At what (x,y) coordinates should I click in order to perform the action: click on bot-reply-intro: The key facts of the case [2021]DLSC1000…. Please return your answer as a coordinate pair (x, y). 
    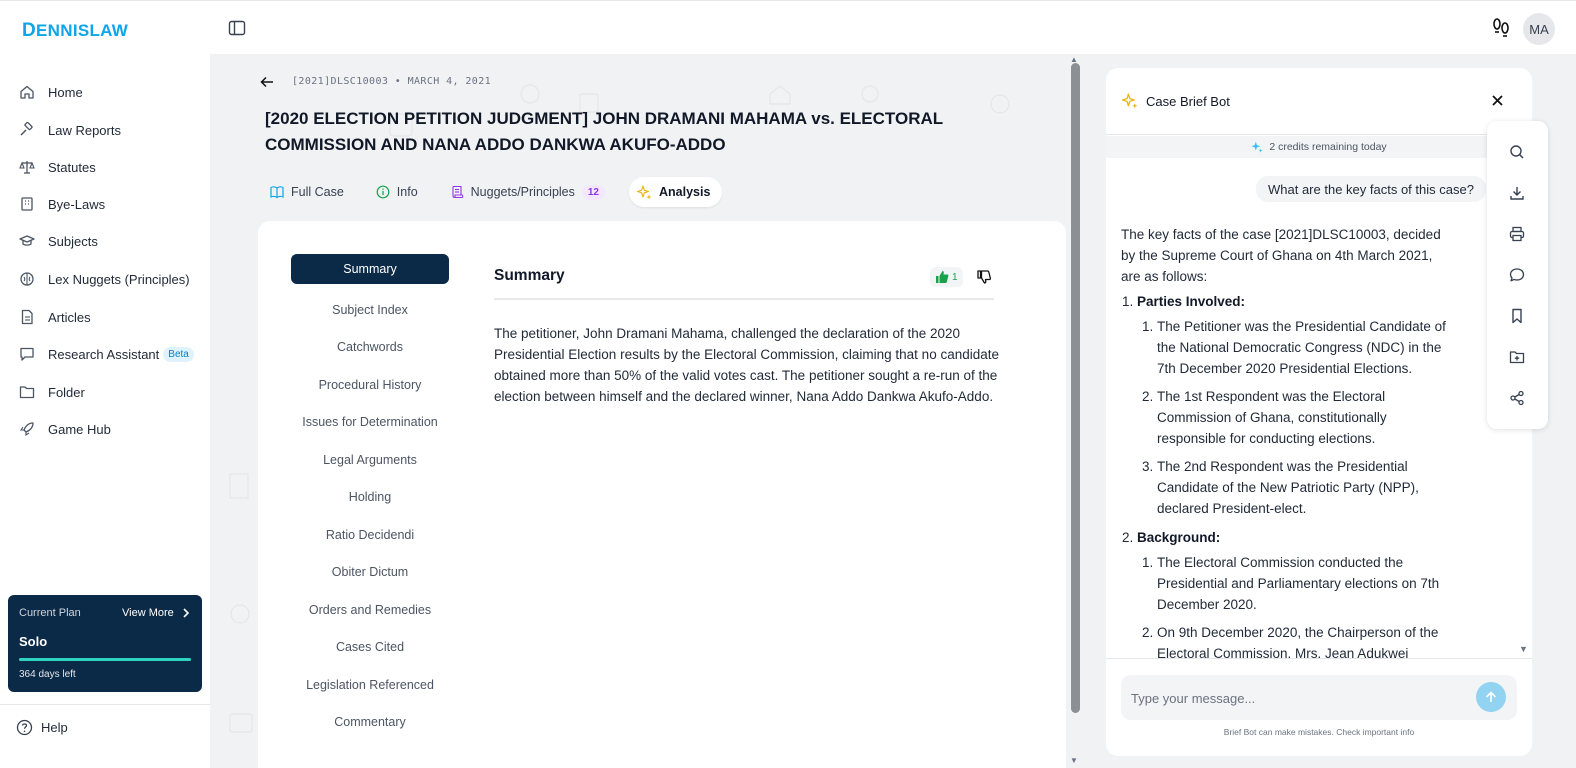
    Looking at the image, I should click on (1281, 255).